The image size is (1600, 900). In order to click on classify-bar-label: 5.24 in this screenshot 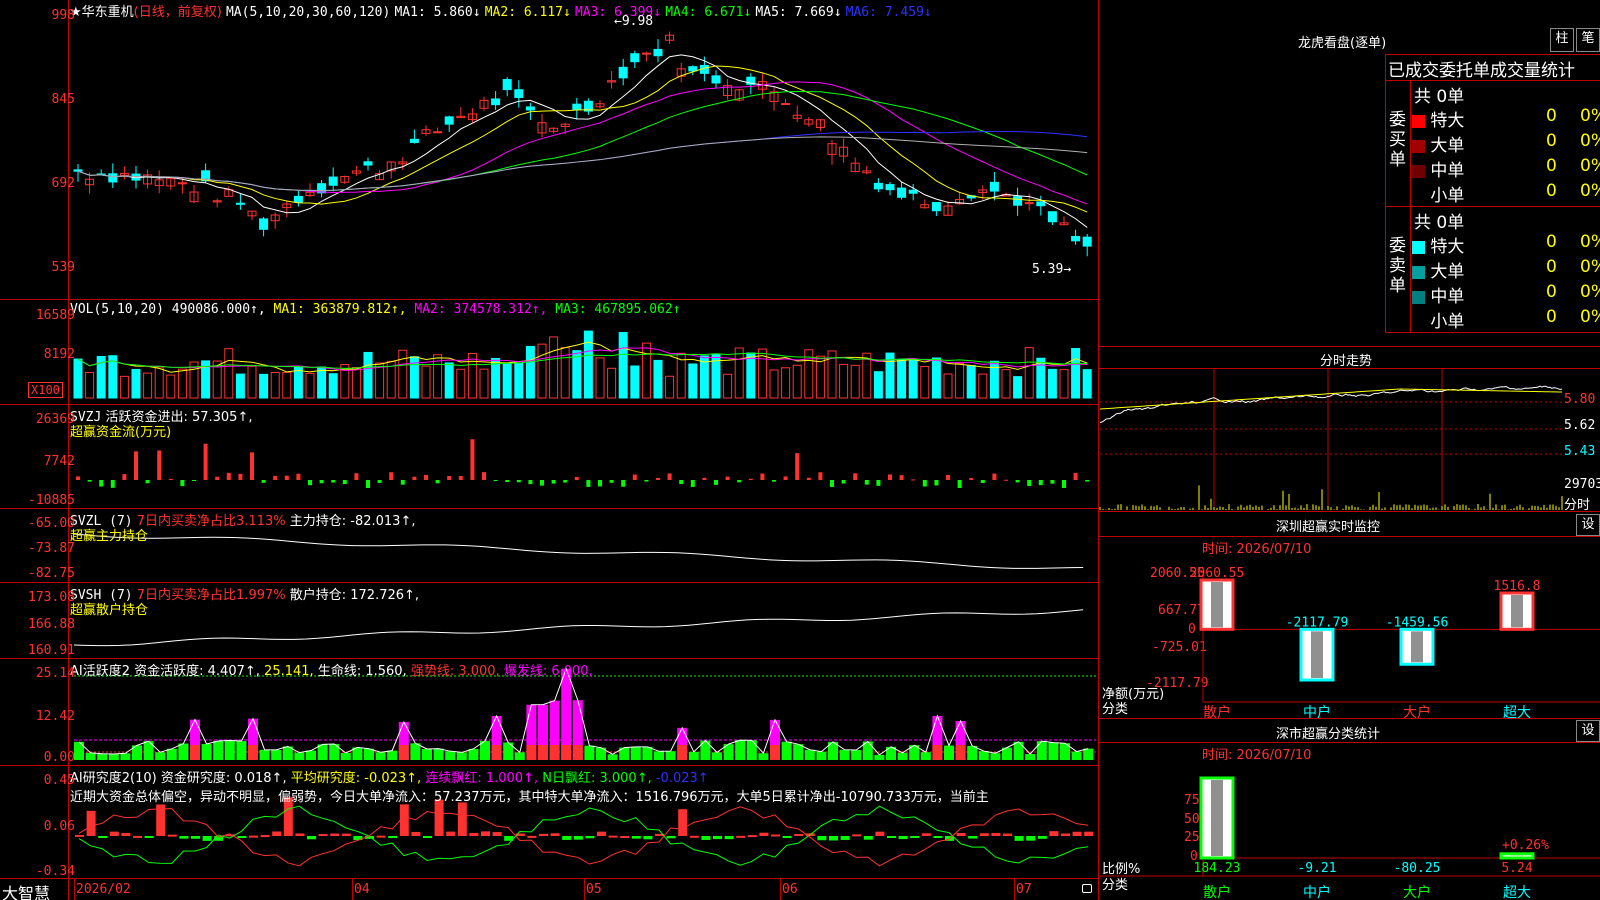, I will do `click(1516, 868)`.